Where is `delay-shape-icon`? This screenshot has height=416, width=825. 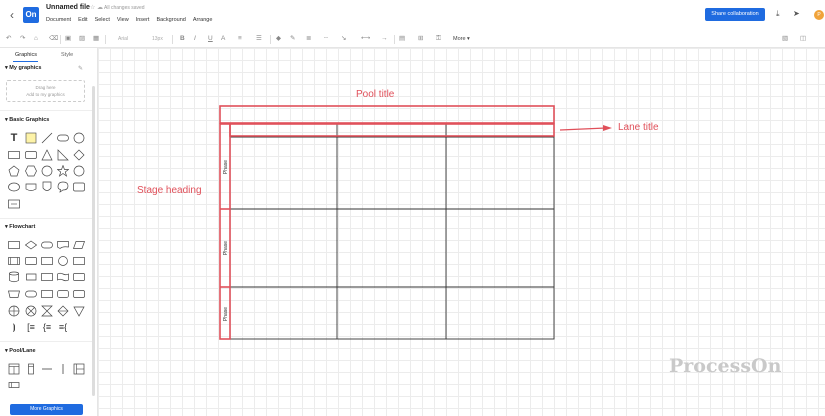
delay-shape-icon is located at coordinates (63, 294).